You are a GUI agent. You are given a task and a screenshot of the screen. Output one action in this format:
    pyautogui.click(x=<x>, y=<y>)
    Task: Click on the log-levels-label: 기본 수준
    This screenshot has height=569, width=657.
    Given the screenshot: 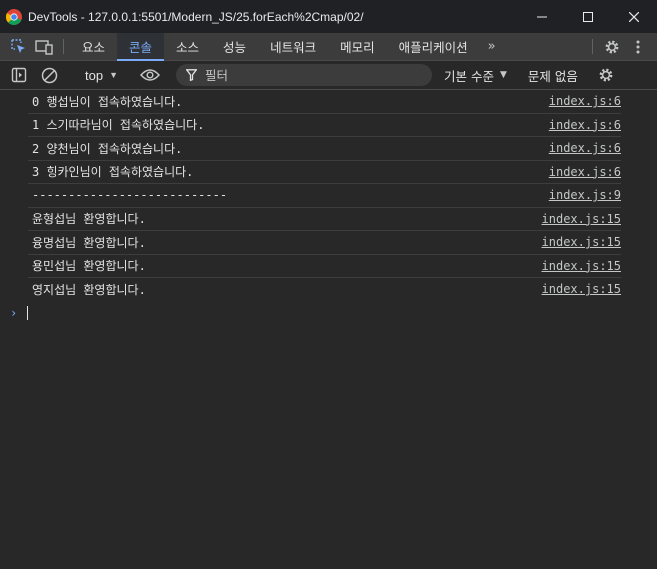 What is the action you would take?
    pyautogui.click(x=469, y=76)
    